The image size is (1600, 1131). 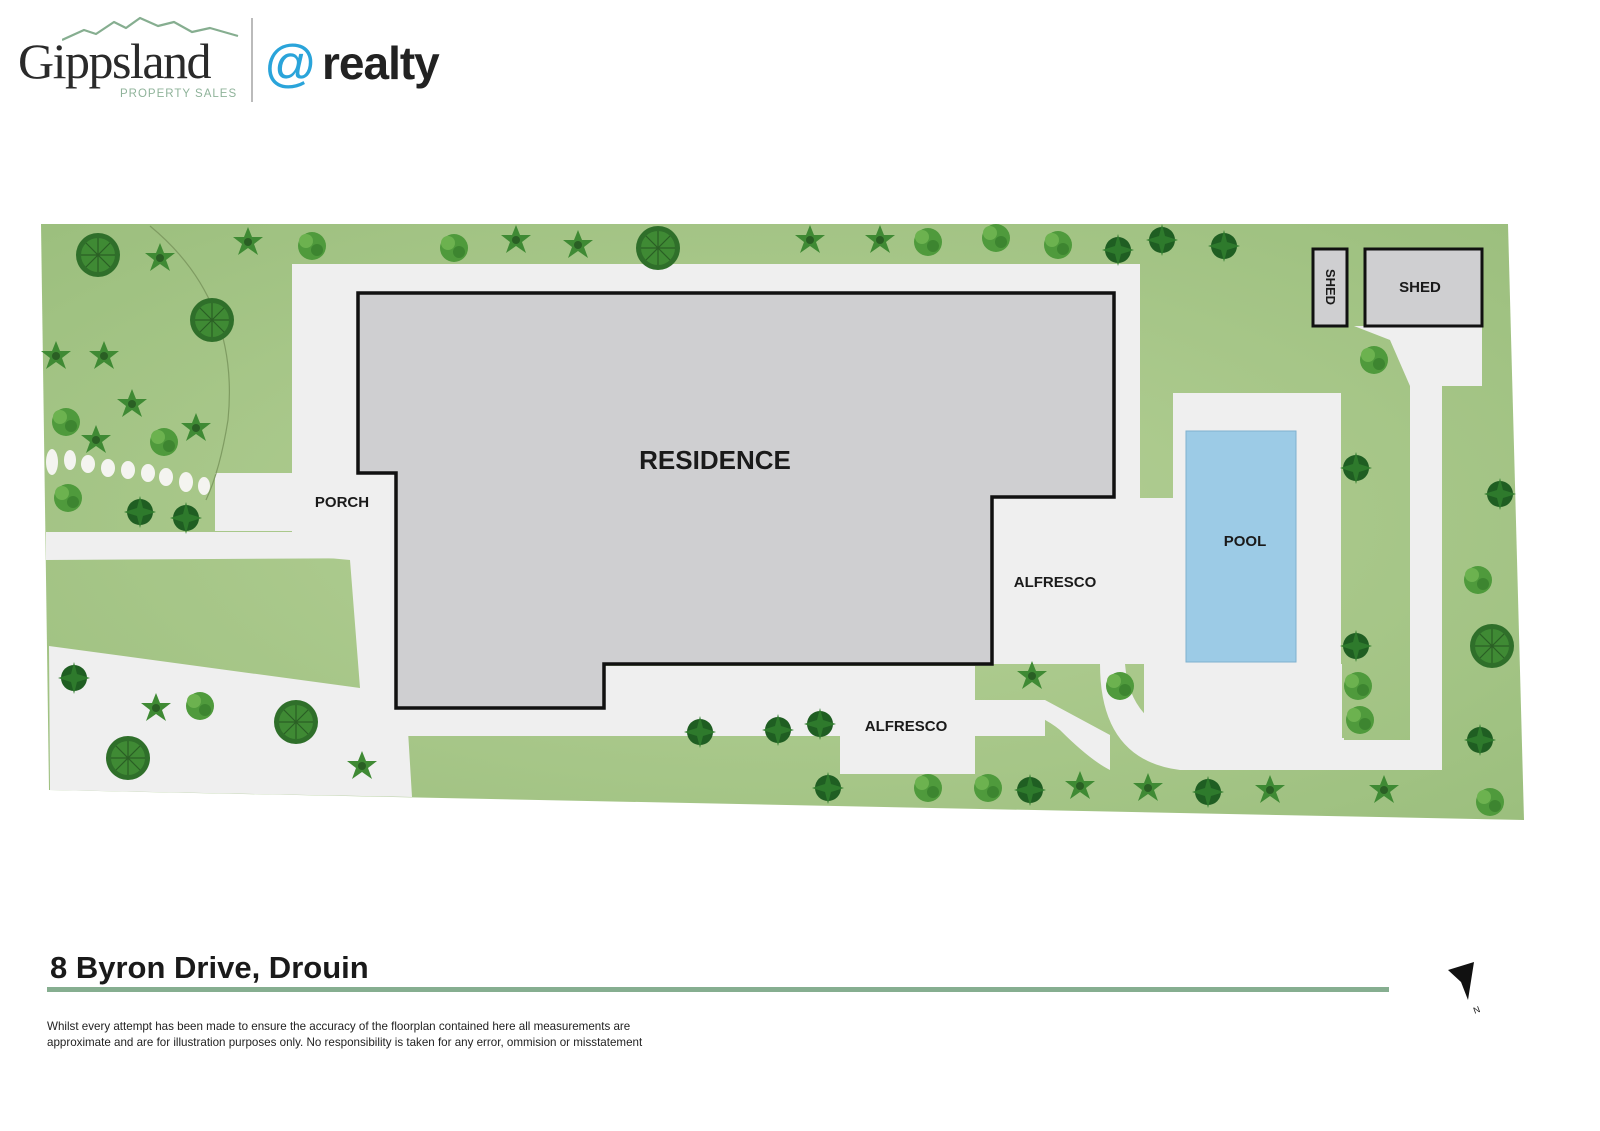 What do you see at coordinates (718, 989) in the screenshot?
I see `accent-rule` at bounding box center [718, 989].